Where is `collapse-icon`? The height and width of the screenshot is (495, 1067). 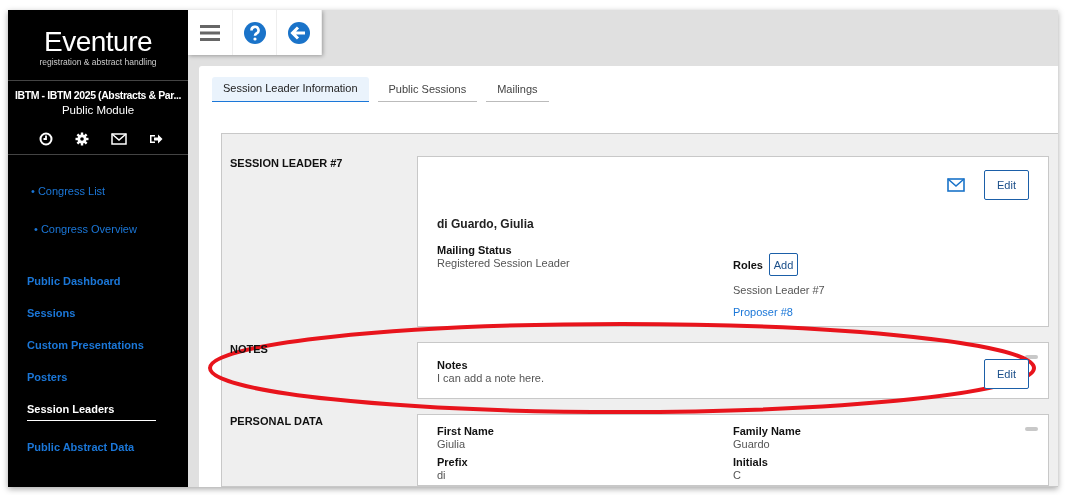 collapse-icon is located at coordinates (1031, 357).